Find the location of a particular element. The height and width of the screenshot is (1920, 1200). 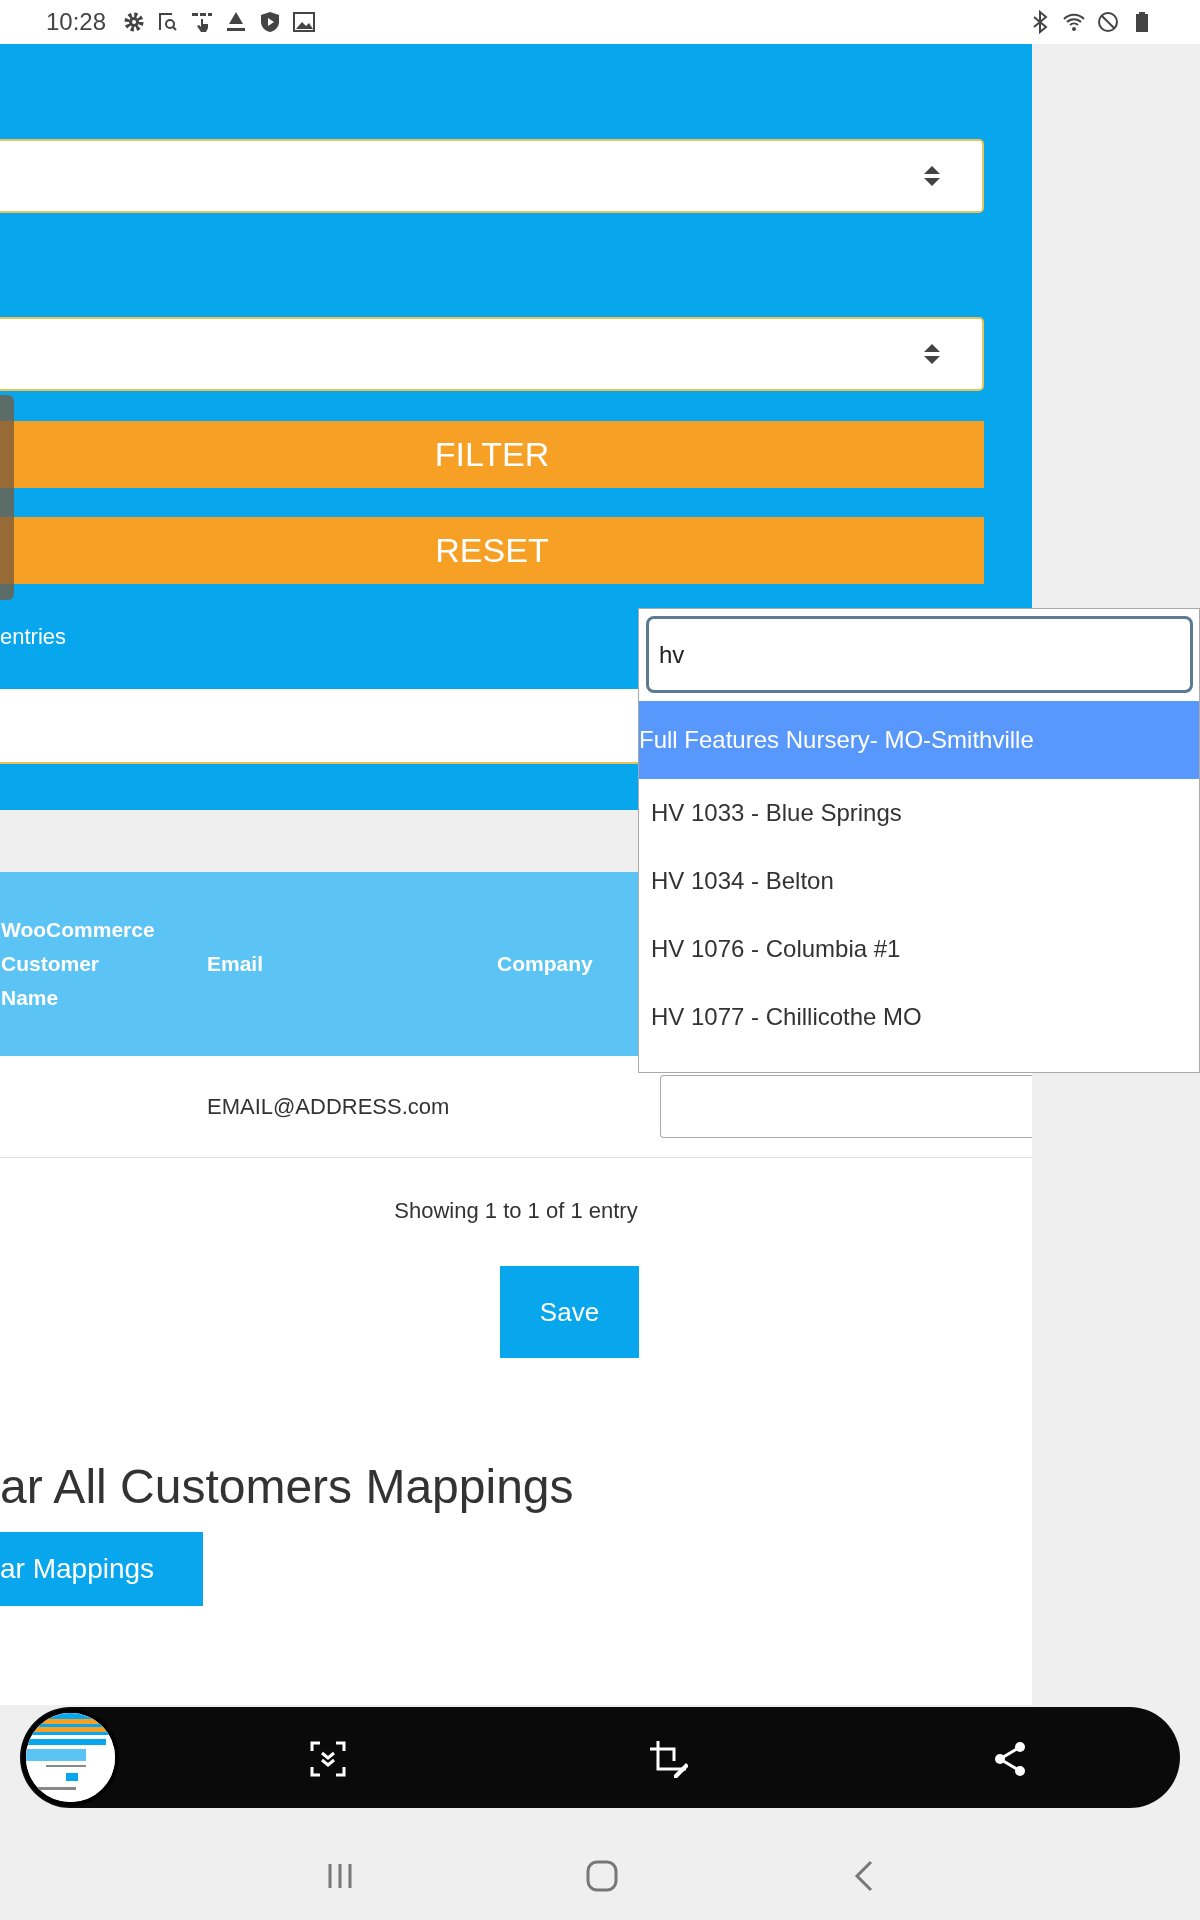

search-field: hv is located at coordinates (919, 654).